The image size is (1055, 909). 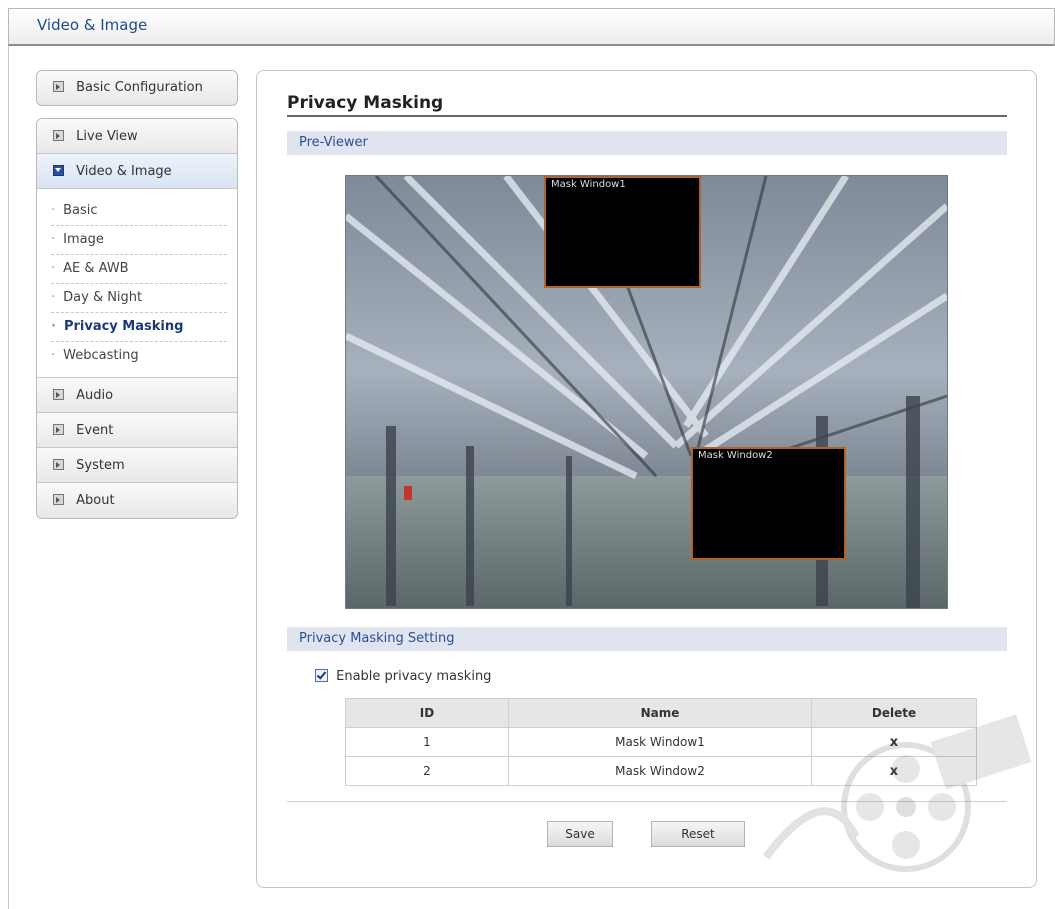 I want to click on sidebar-item-label: About, so click(x=95, y=500).